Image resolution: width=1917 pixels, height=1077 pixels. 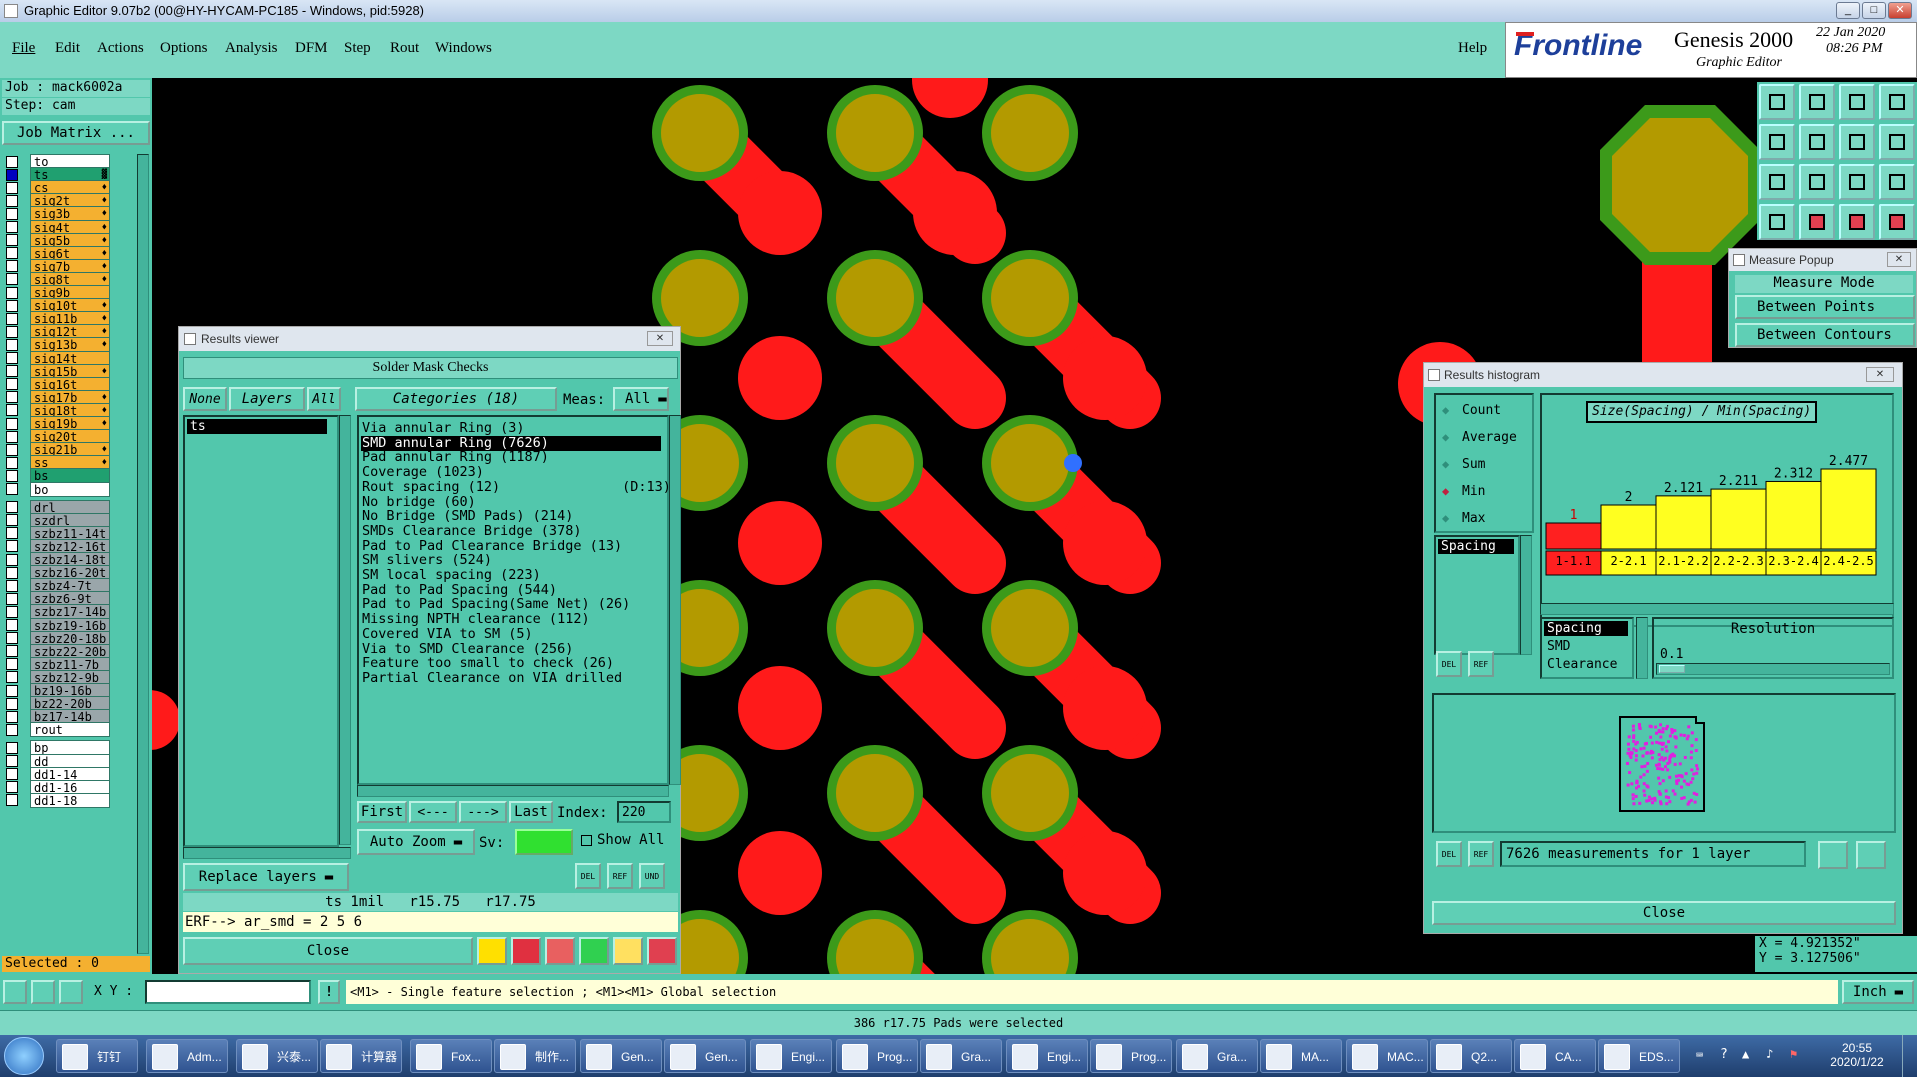 I want to click on measure-icon, so click(x=43, y=992).